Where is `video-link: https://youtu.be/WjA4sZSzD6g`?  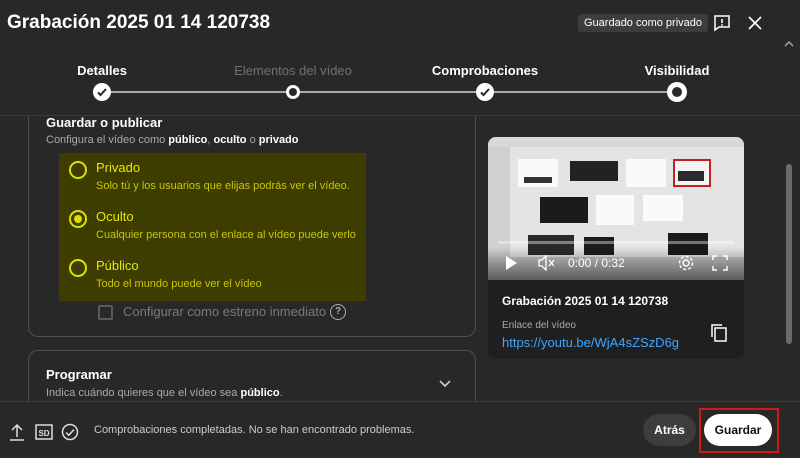
video-link: https://youtu.be/WjA4sZSzD6g is located at coordinates (590, 342).